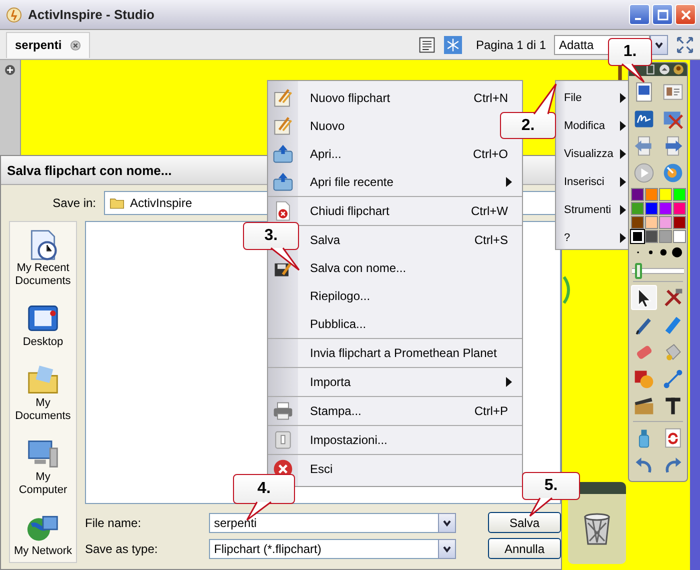 This screenshot has height=570, width=700. I want to click on menu-item: File, so click(589, 98).